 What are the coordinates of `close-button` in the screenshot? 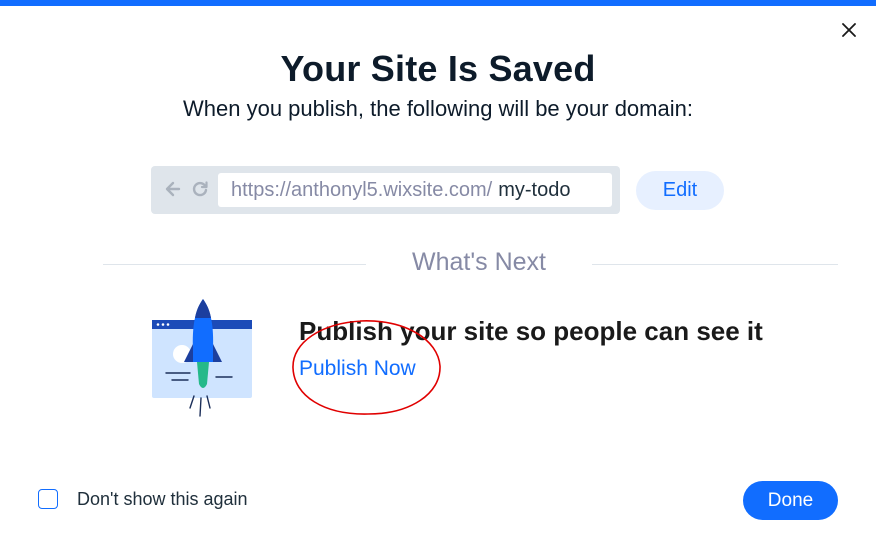 It's located at (849, 30).